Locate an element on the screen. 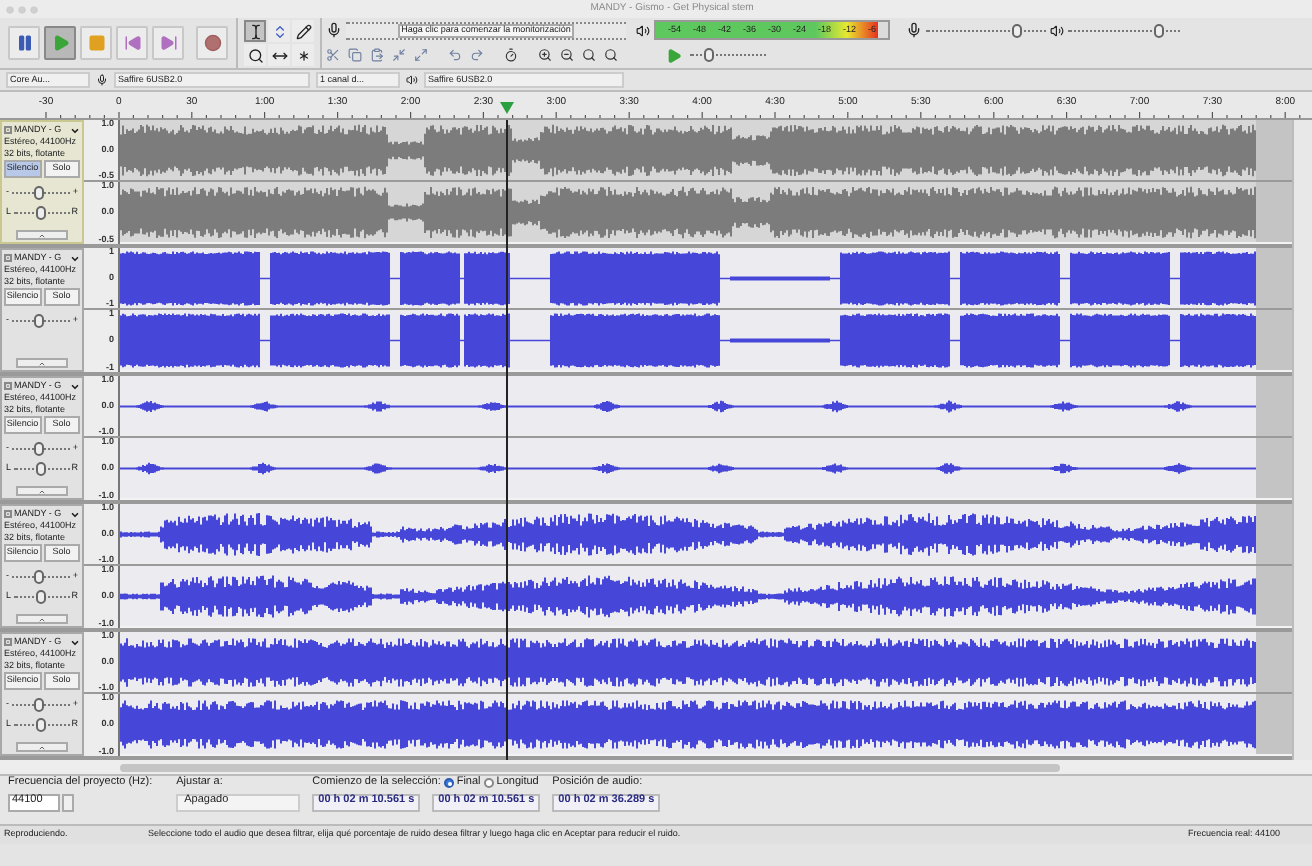 The height and width of the screenshot is (866, 1312). skip-end-button is located at coordinates (168, 43).